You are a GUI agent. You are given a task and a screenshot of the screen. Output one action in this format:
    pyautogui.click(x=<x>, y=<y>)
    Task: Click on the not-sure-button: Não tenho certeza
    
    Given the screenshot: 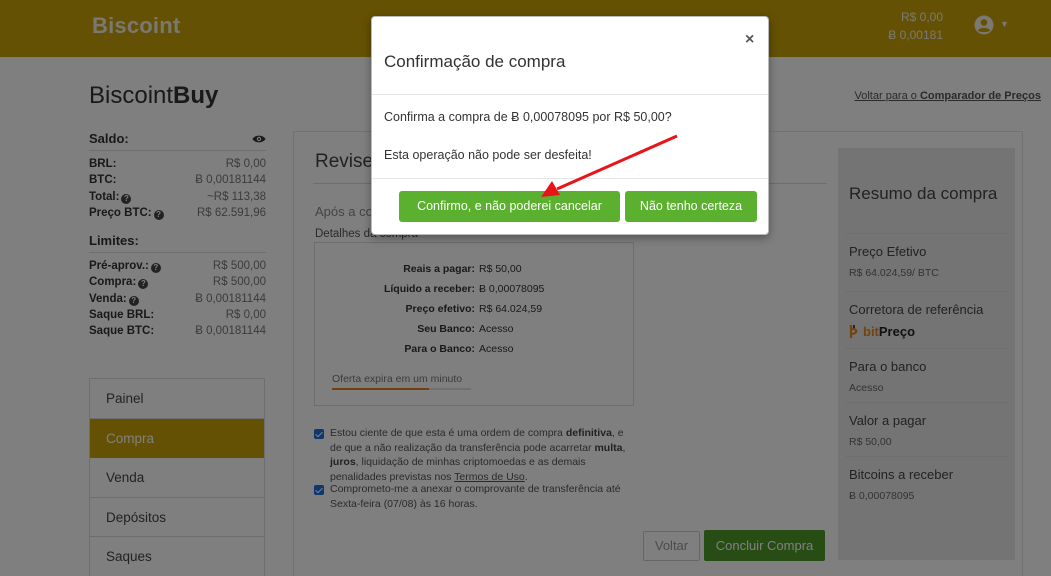 What is the action you would take?
    pyautogui.click(x=691, y=206)
    